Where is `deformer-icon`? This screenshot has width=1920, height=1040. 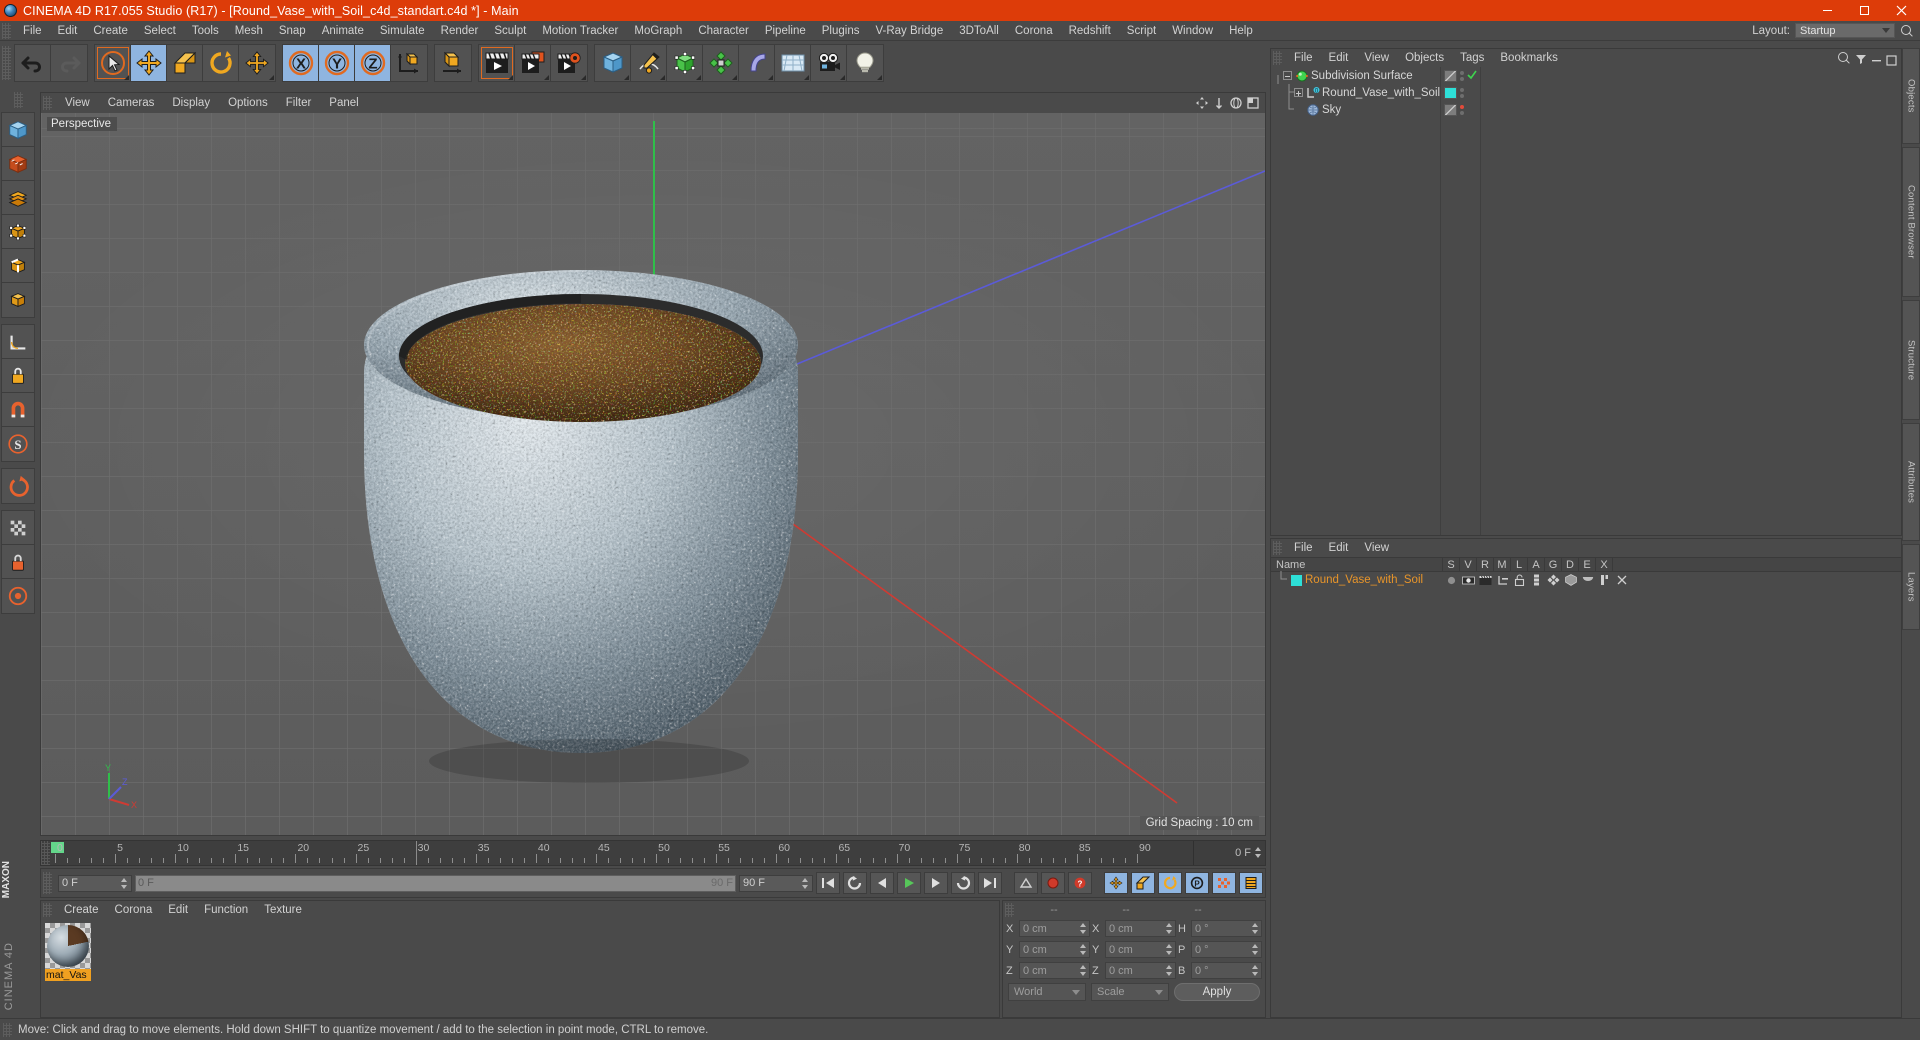 deformer-icon is located at coordinates (1587, 580).